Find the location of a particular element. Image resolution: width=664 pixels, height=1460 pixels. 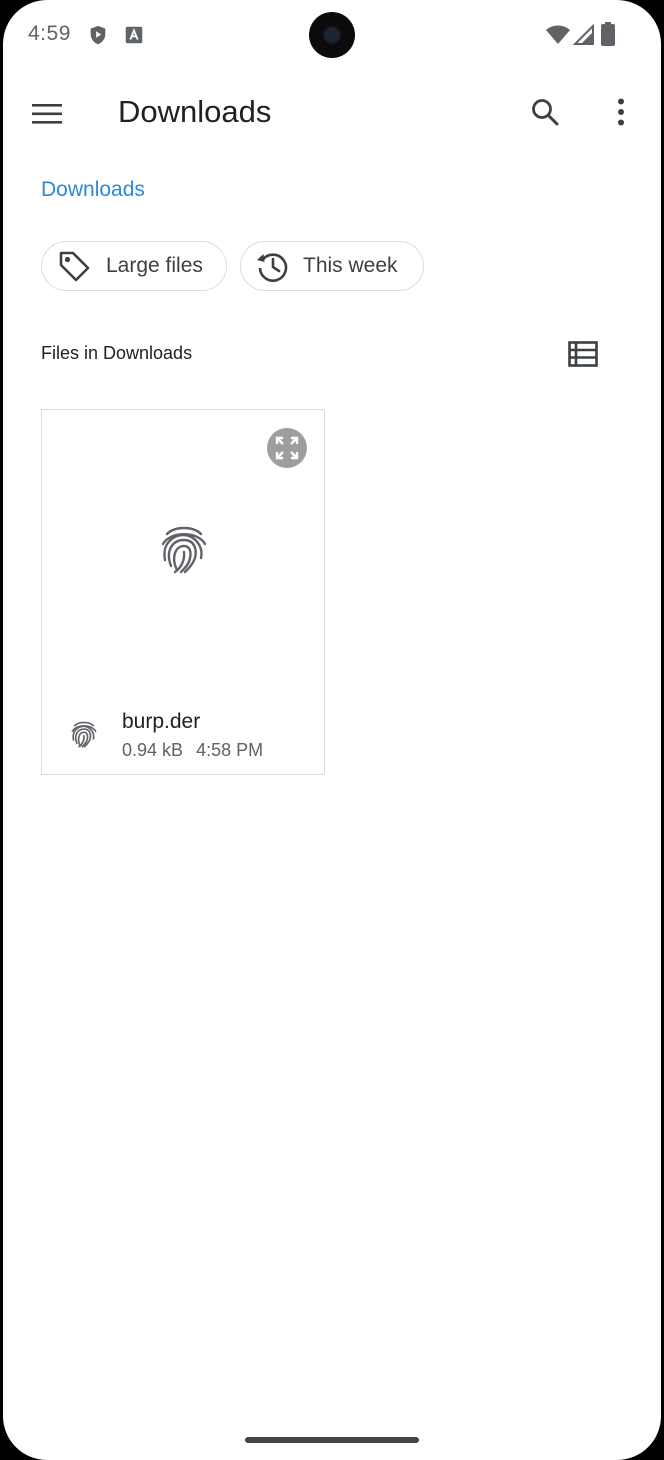

section-label: Files in Downloads is located at coordinates (117, 353).